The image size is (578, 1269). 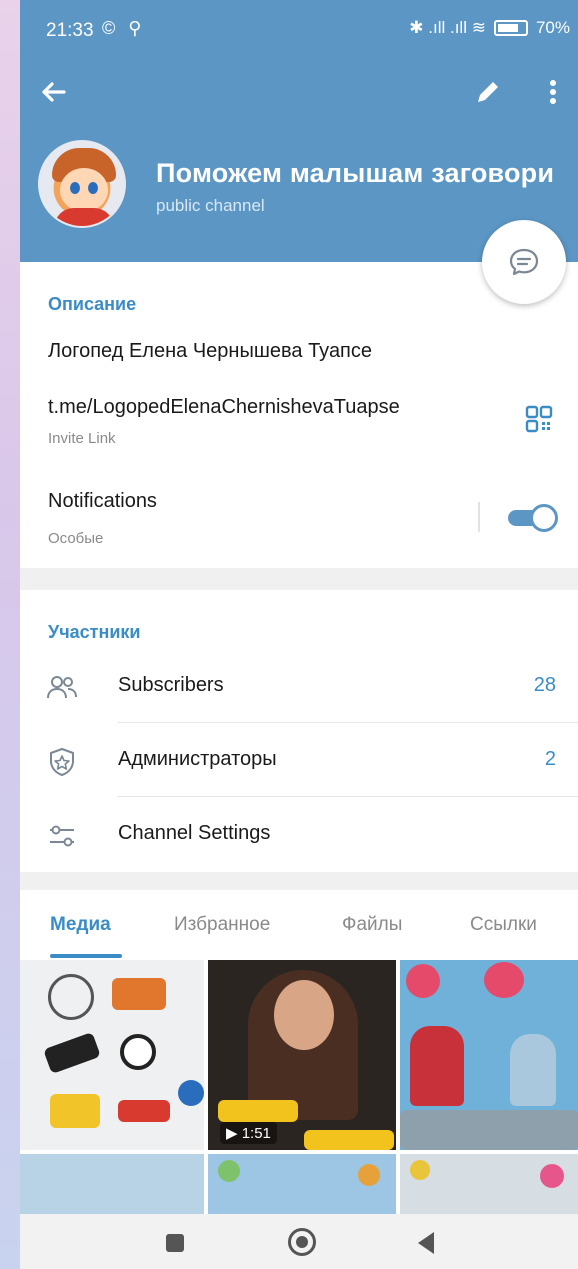 I want to click on channel-avatar, so click(x=82, y=184).